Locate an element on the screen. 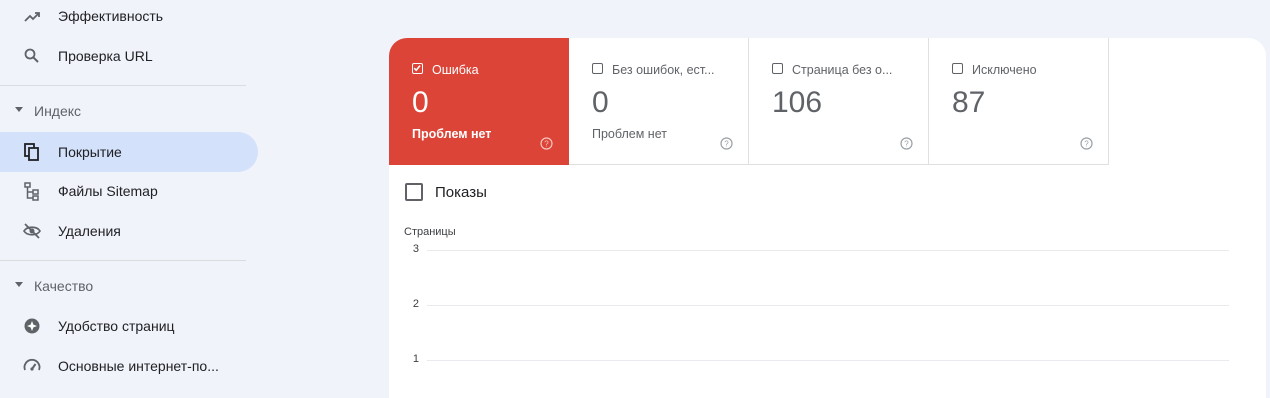  trending-up-icon is located at coordinates (32, 16).